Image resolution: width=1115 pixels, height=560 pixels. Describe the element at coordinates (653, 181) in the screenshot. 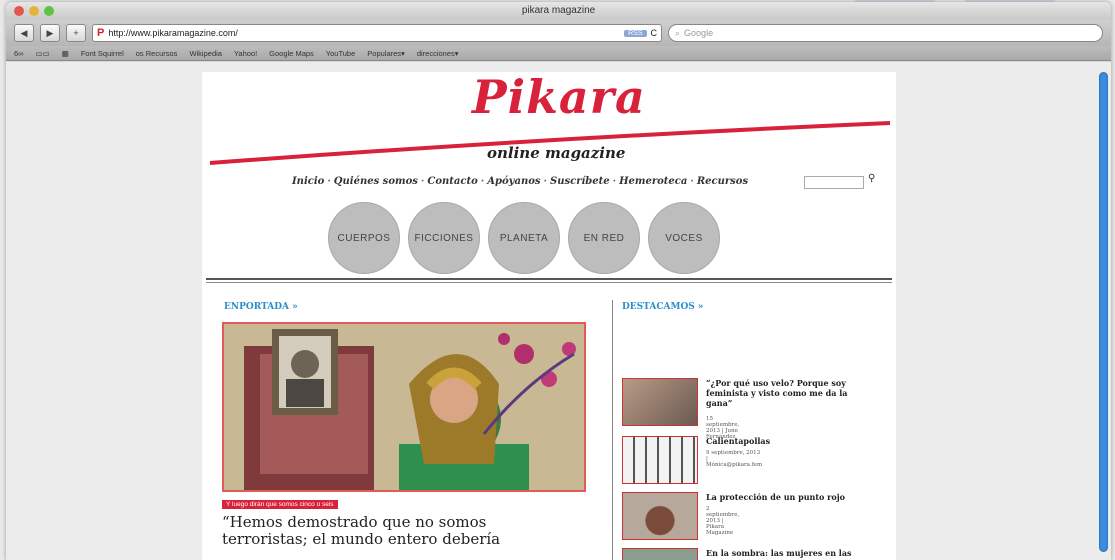

I see `menu-item-hemeroteca: Hemeroteca` at that location.